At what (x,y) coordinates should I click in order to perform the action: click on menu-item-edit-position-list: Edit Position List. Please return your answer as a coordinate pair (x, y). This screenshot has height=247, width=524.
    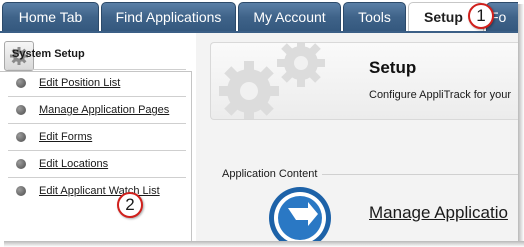
    Looking at the image, I should click on (97, 82).